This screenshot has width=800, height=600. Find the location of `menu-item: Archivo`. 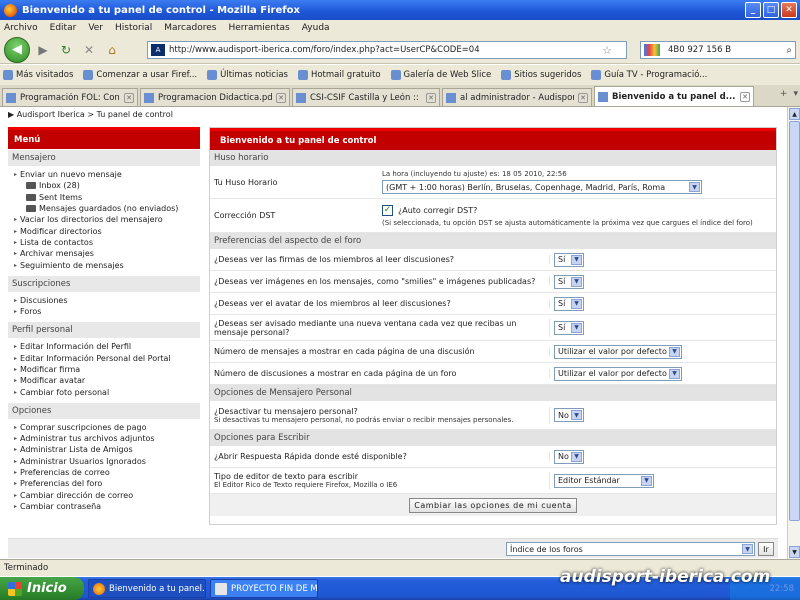

menu-item: Archivo is located at coordinates (21, 28).